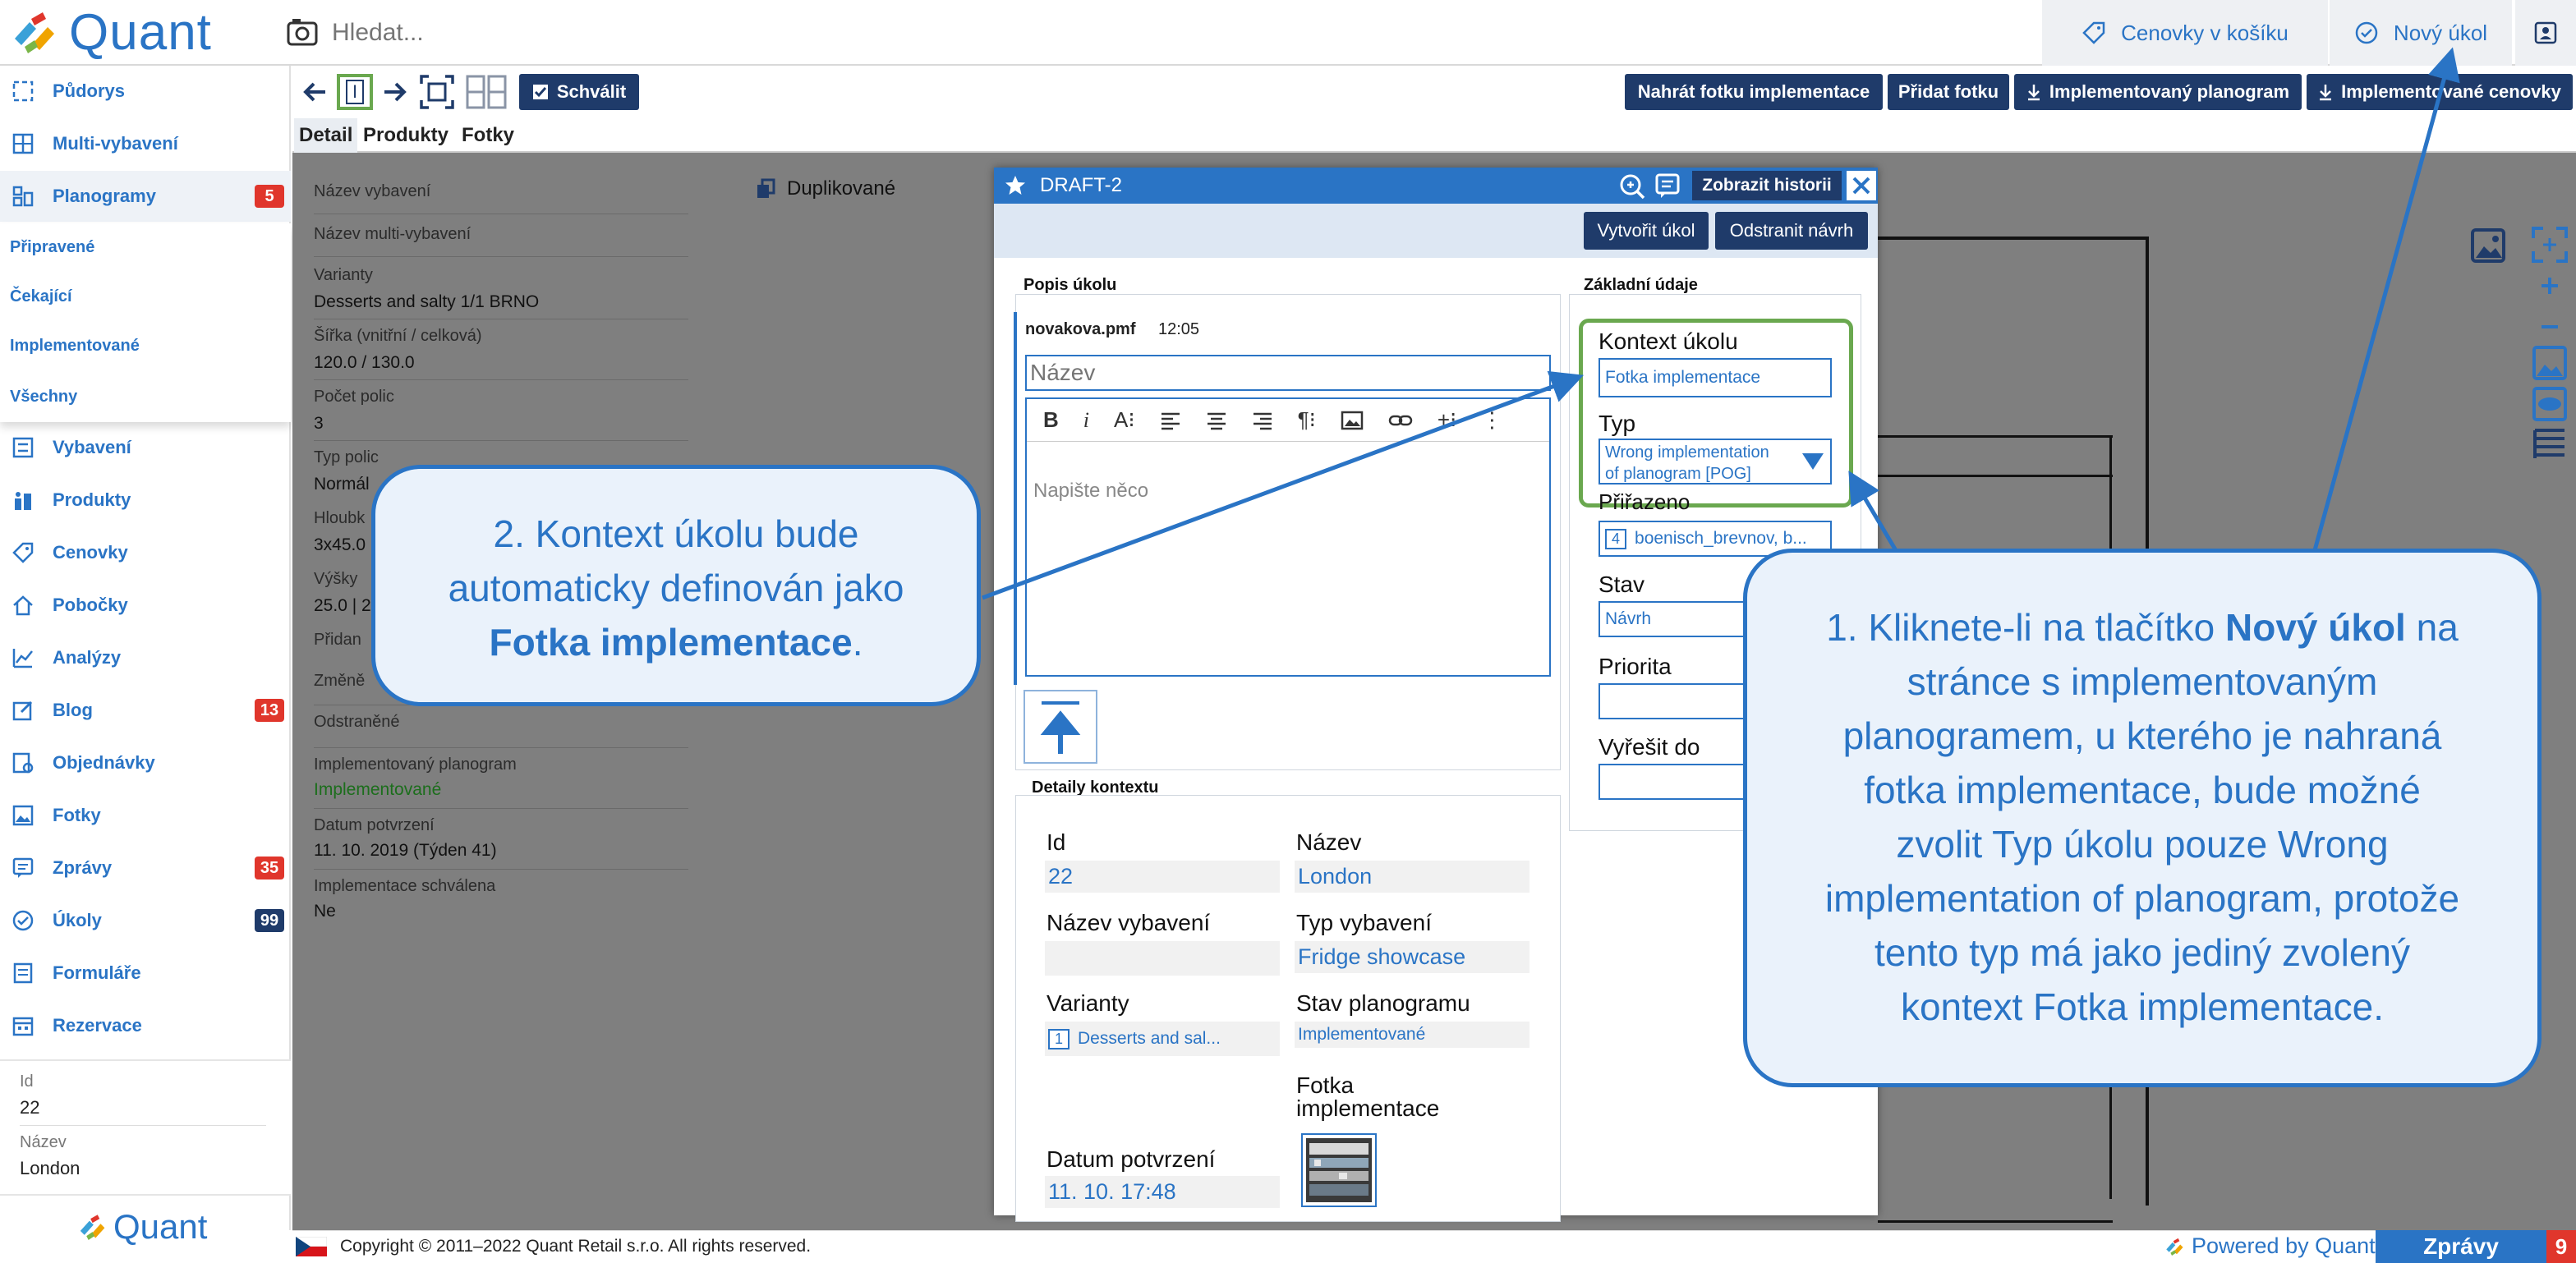 The image size is (2576, 1263). Describe the element at coordinates (2451, 91) in the screenshot. I see `impl-prices-label: Implementované cenovky` at that location.